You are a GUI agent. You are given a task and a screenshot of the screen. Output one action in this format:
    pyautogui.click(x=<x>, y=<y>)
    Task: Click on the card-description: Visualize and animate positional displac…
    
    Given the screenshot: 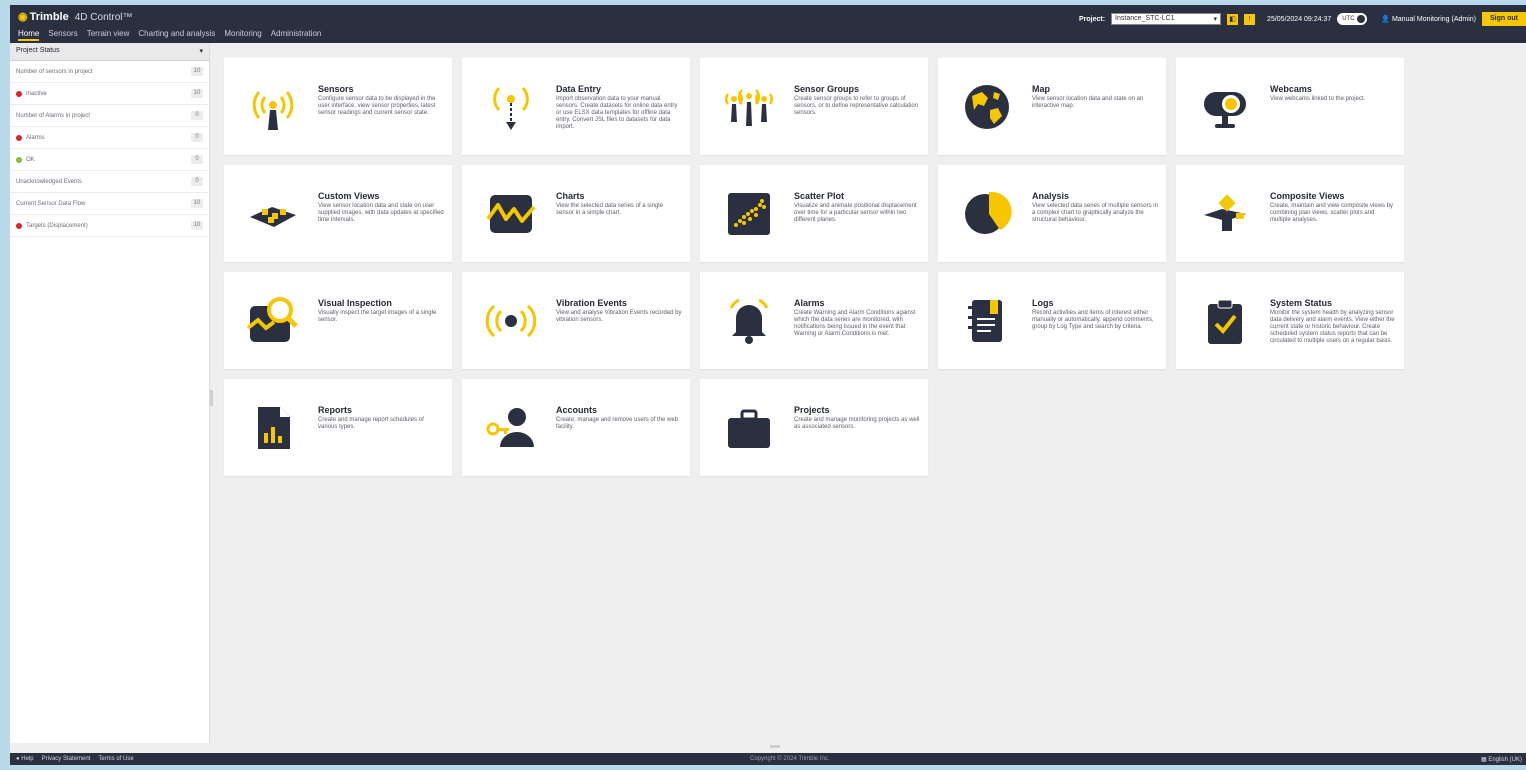 What is the action you would take?
    pyautogui.click(x=855, y=213)
    